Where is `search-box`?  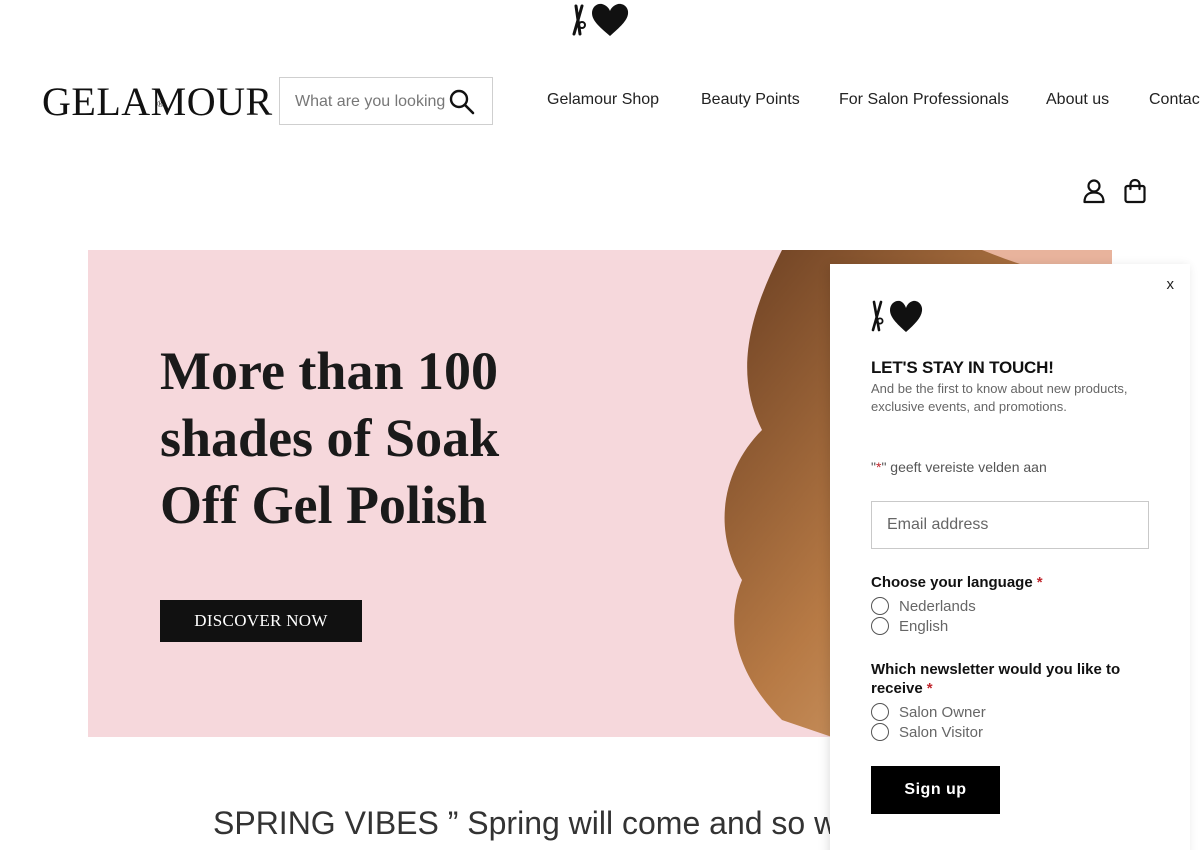 search-box is located at coordinates (386, 101).